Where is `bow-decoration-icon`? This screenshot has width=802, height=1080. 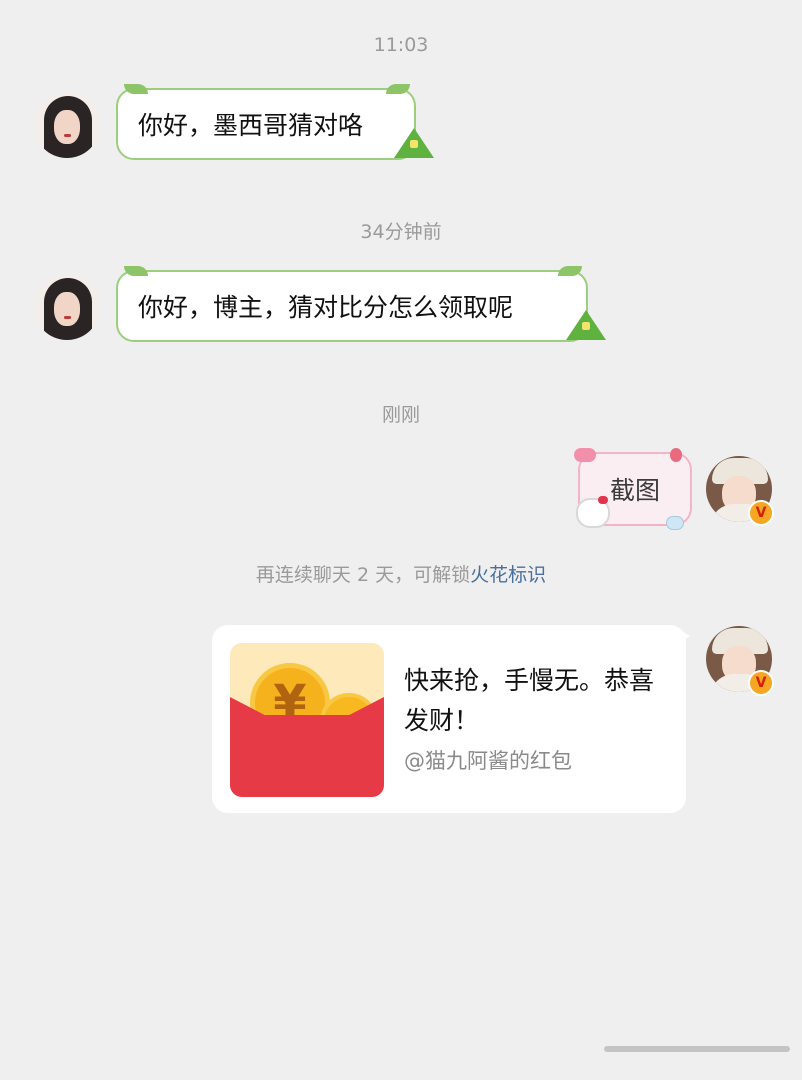
bow-decoration-icon is located at coordinates (585, 455).